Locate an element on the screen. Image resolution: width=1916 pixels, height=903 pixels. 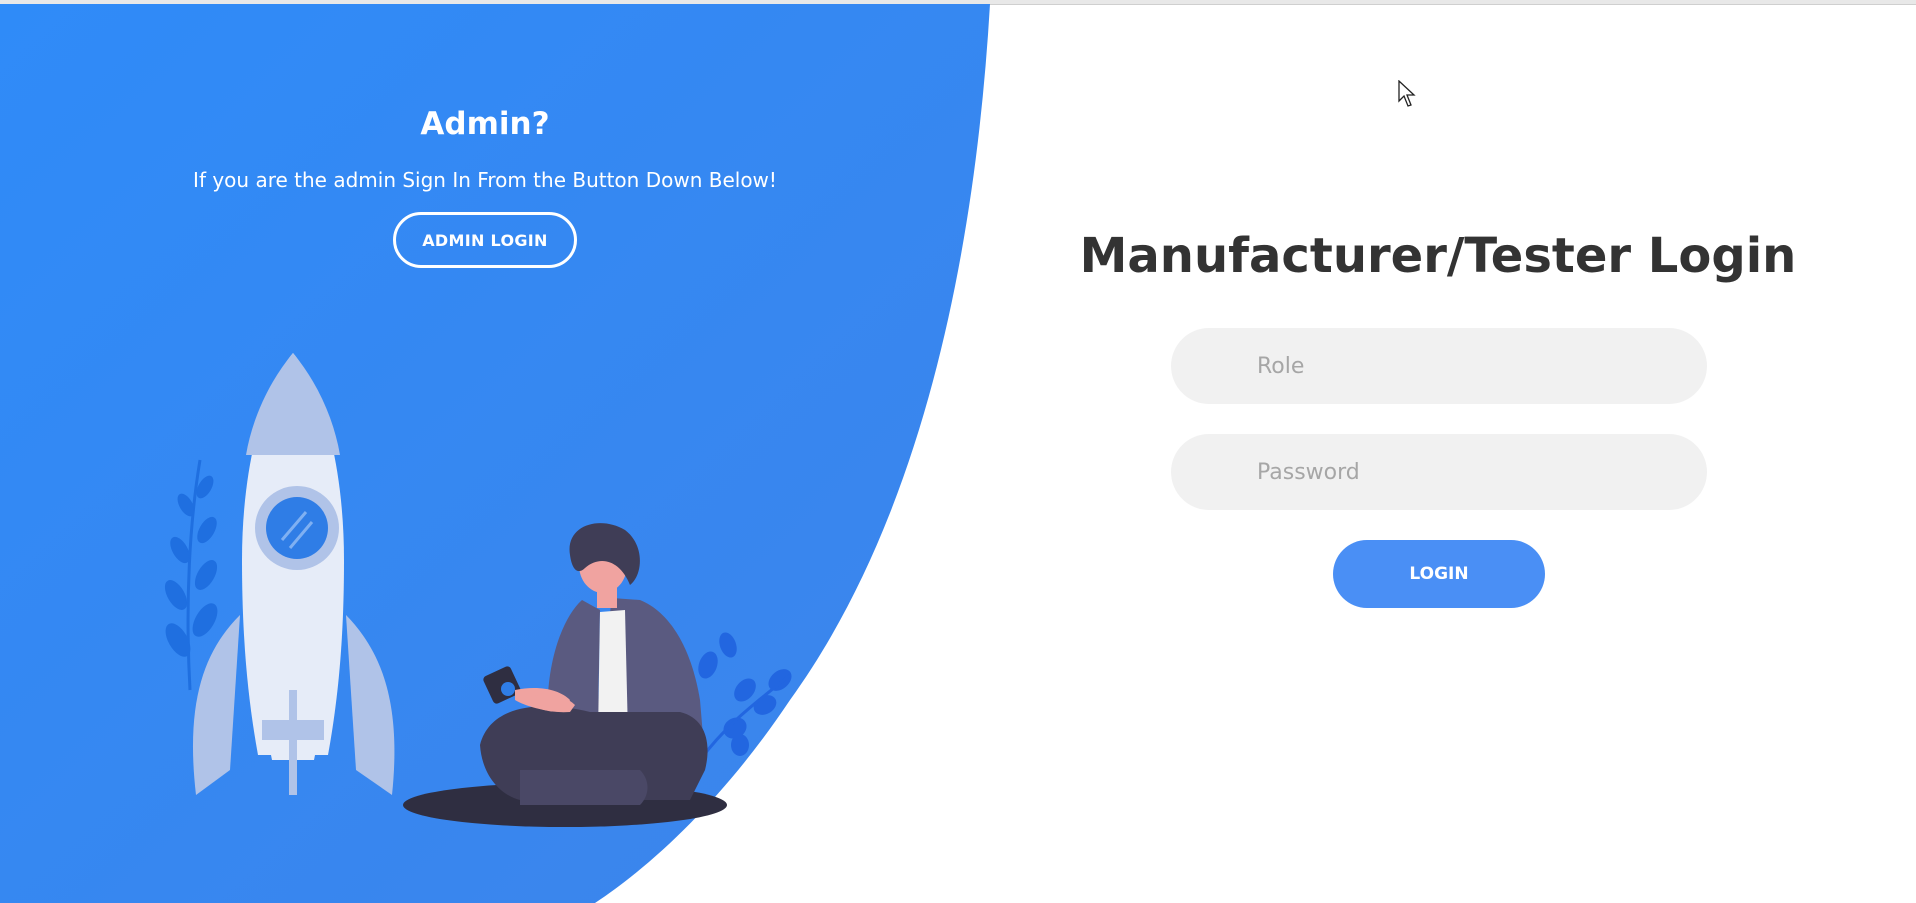
admin-login-button: ADMIN LOGIN is located at coordinates (485, 240).